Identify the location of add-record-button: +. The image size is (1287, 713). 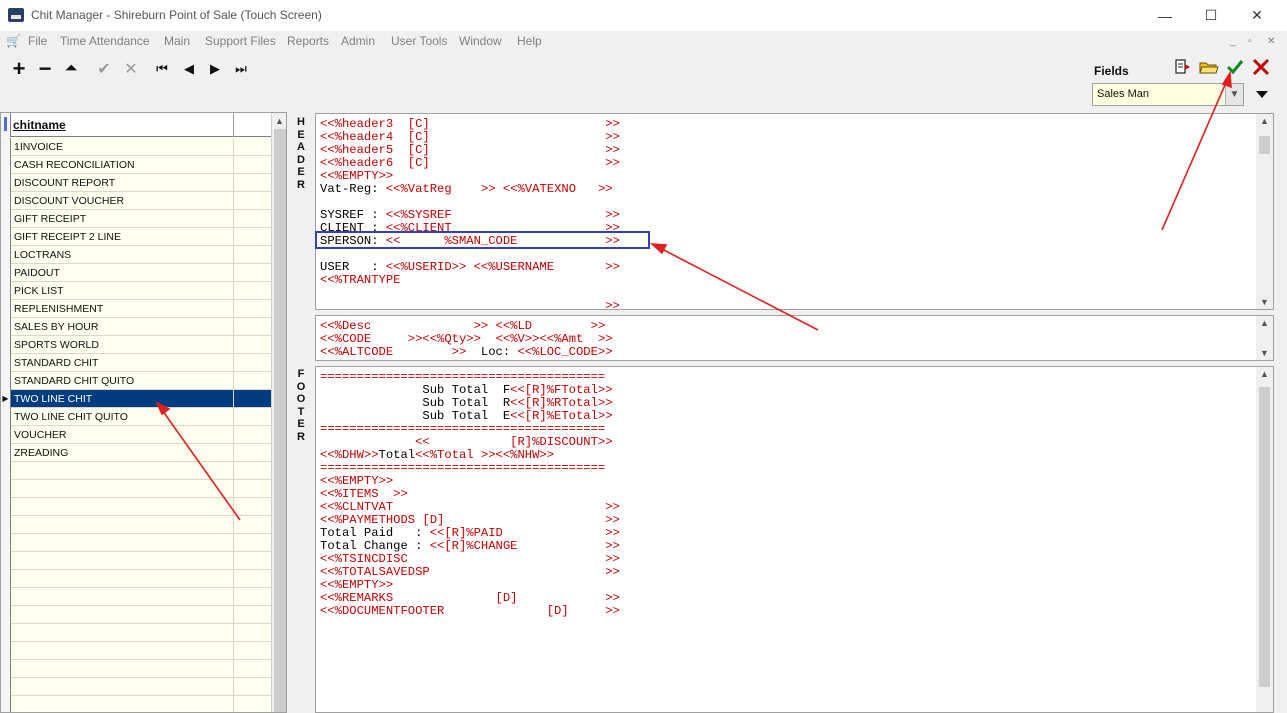
(19, 68).